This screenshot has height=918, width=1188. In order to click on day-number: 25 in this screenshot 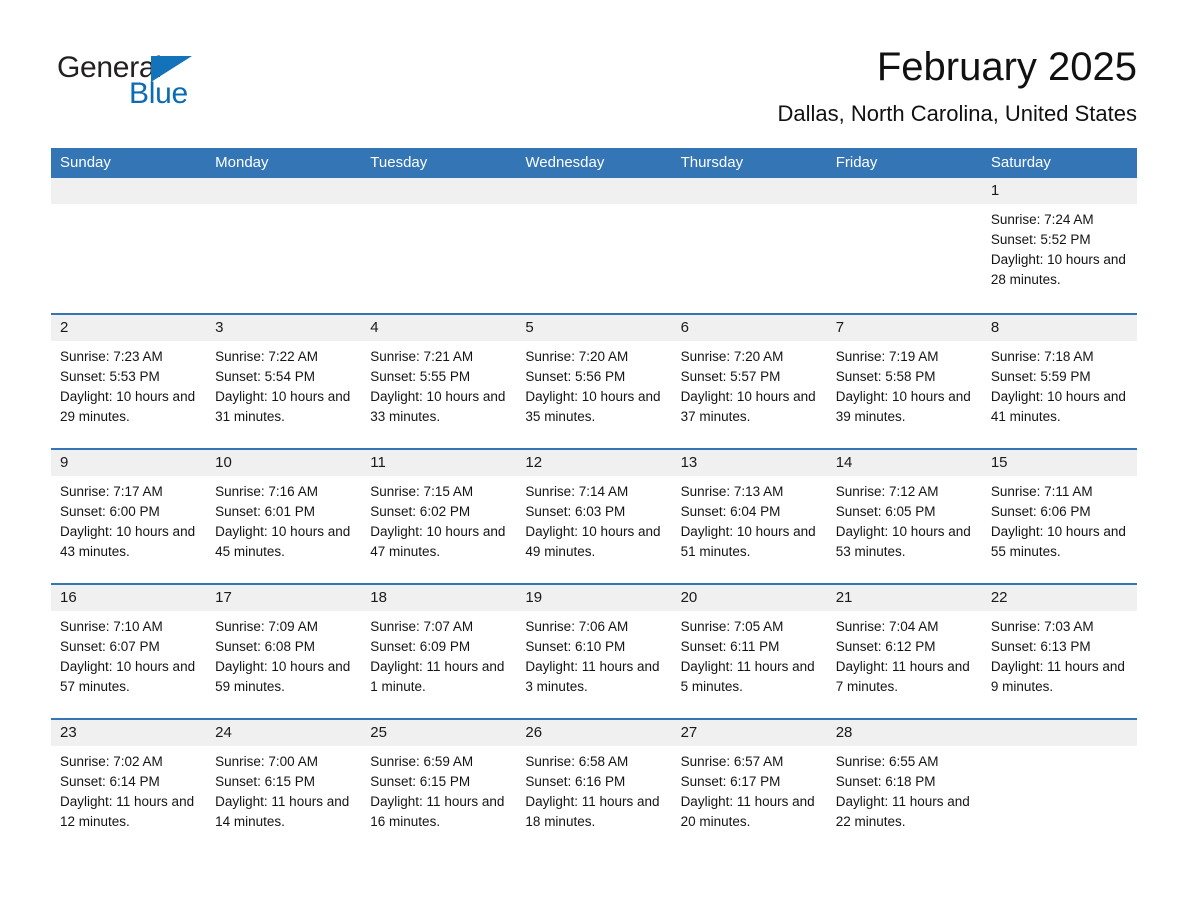, I will do `click(378, 733)`.